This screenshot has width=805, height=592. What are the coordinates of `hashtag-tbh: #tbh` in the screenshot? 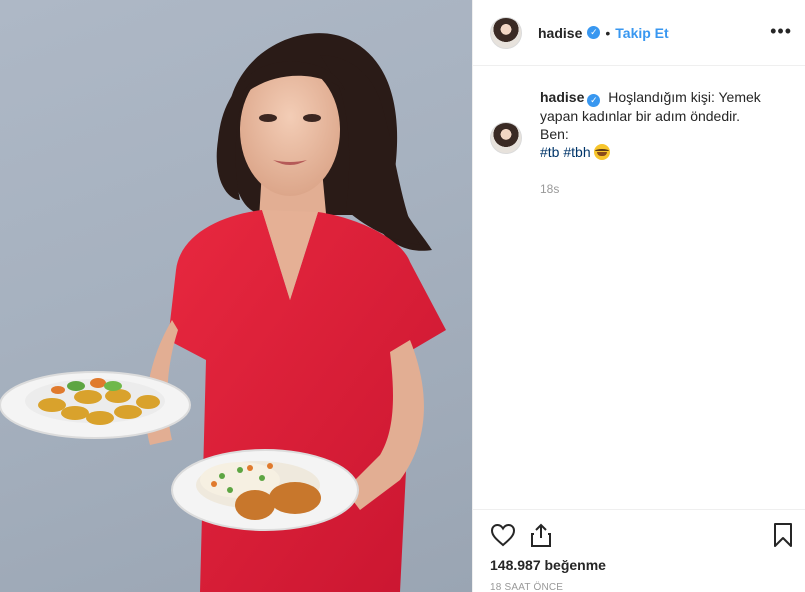 It's located at (576, 152).